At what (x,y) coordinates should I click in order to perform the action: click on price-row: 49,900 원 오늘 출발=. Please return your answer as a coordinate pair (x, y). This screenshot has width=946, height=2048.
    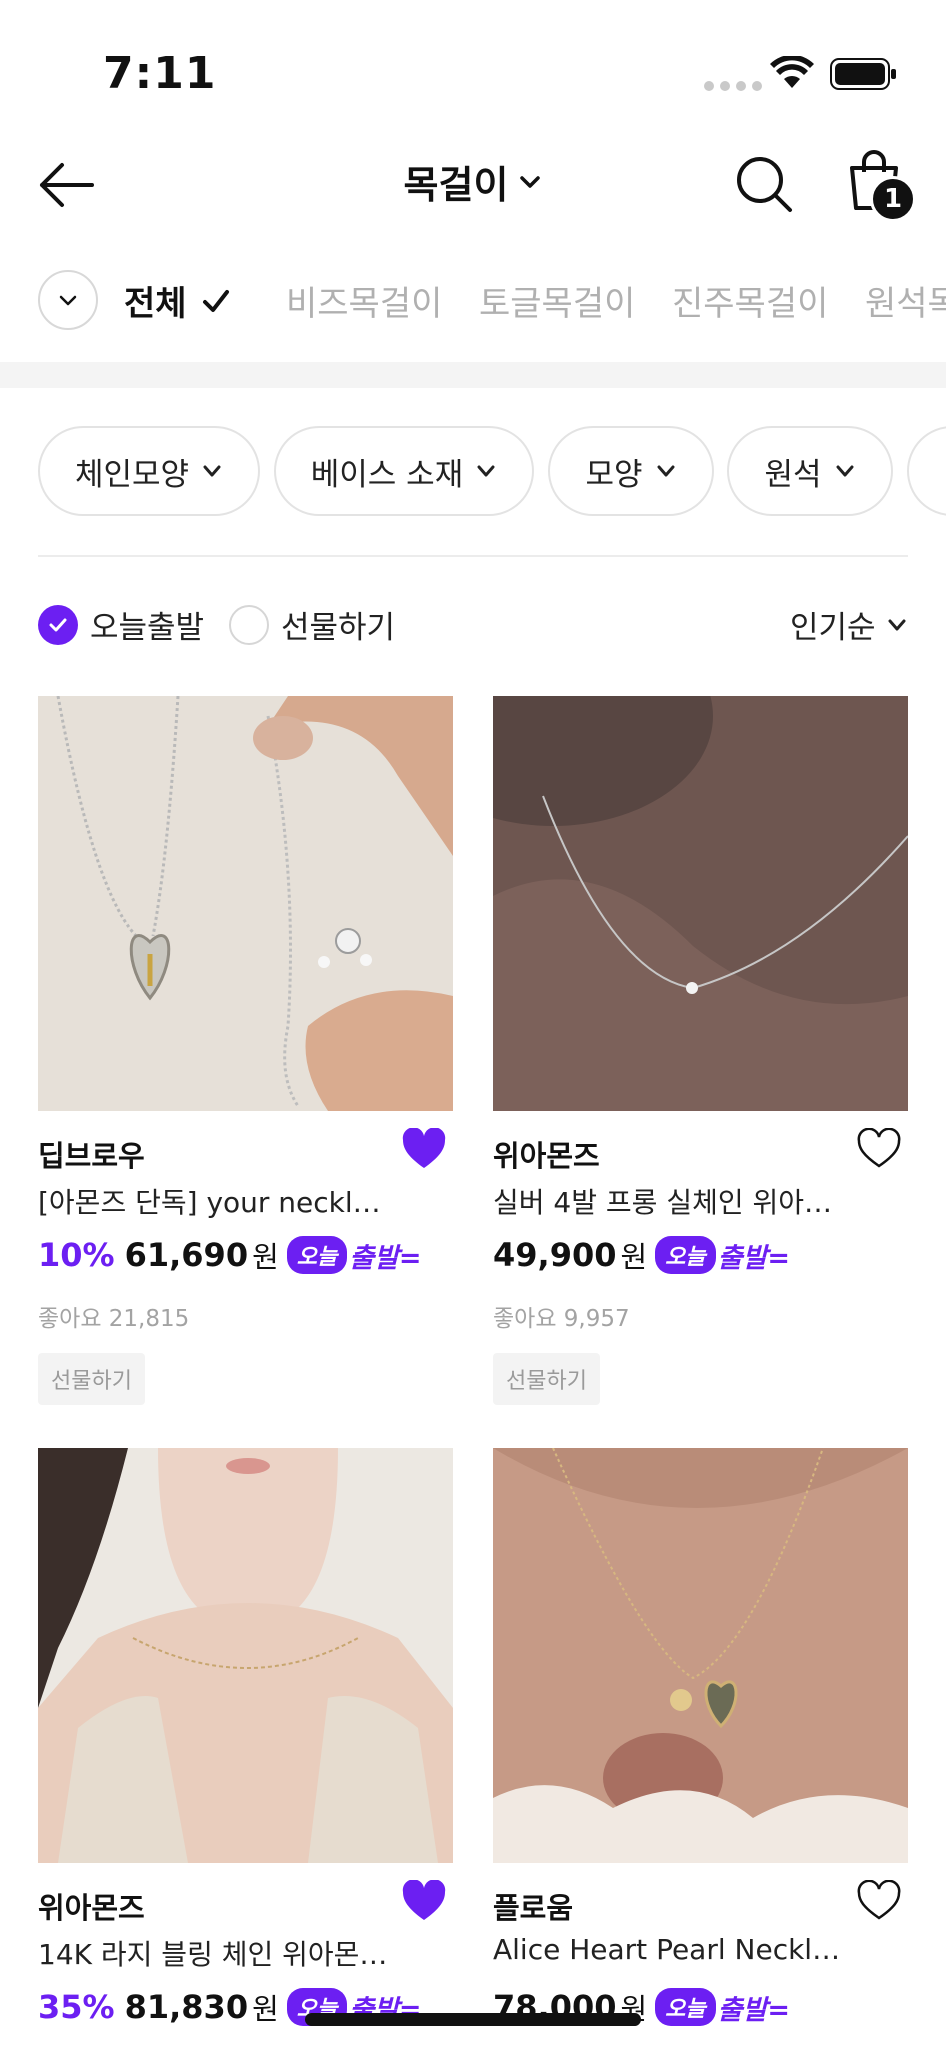
    Looking at the image, I should click on (700, 1255).